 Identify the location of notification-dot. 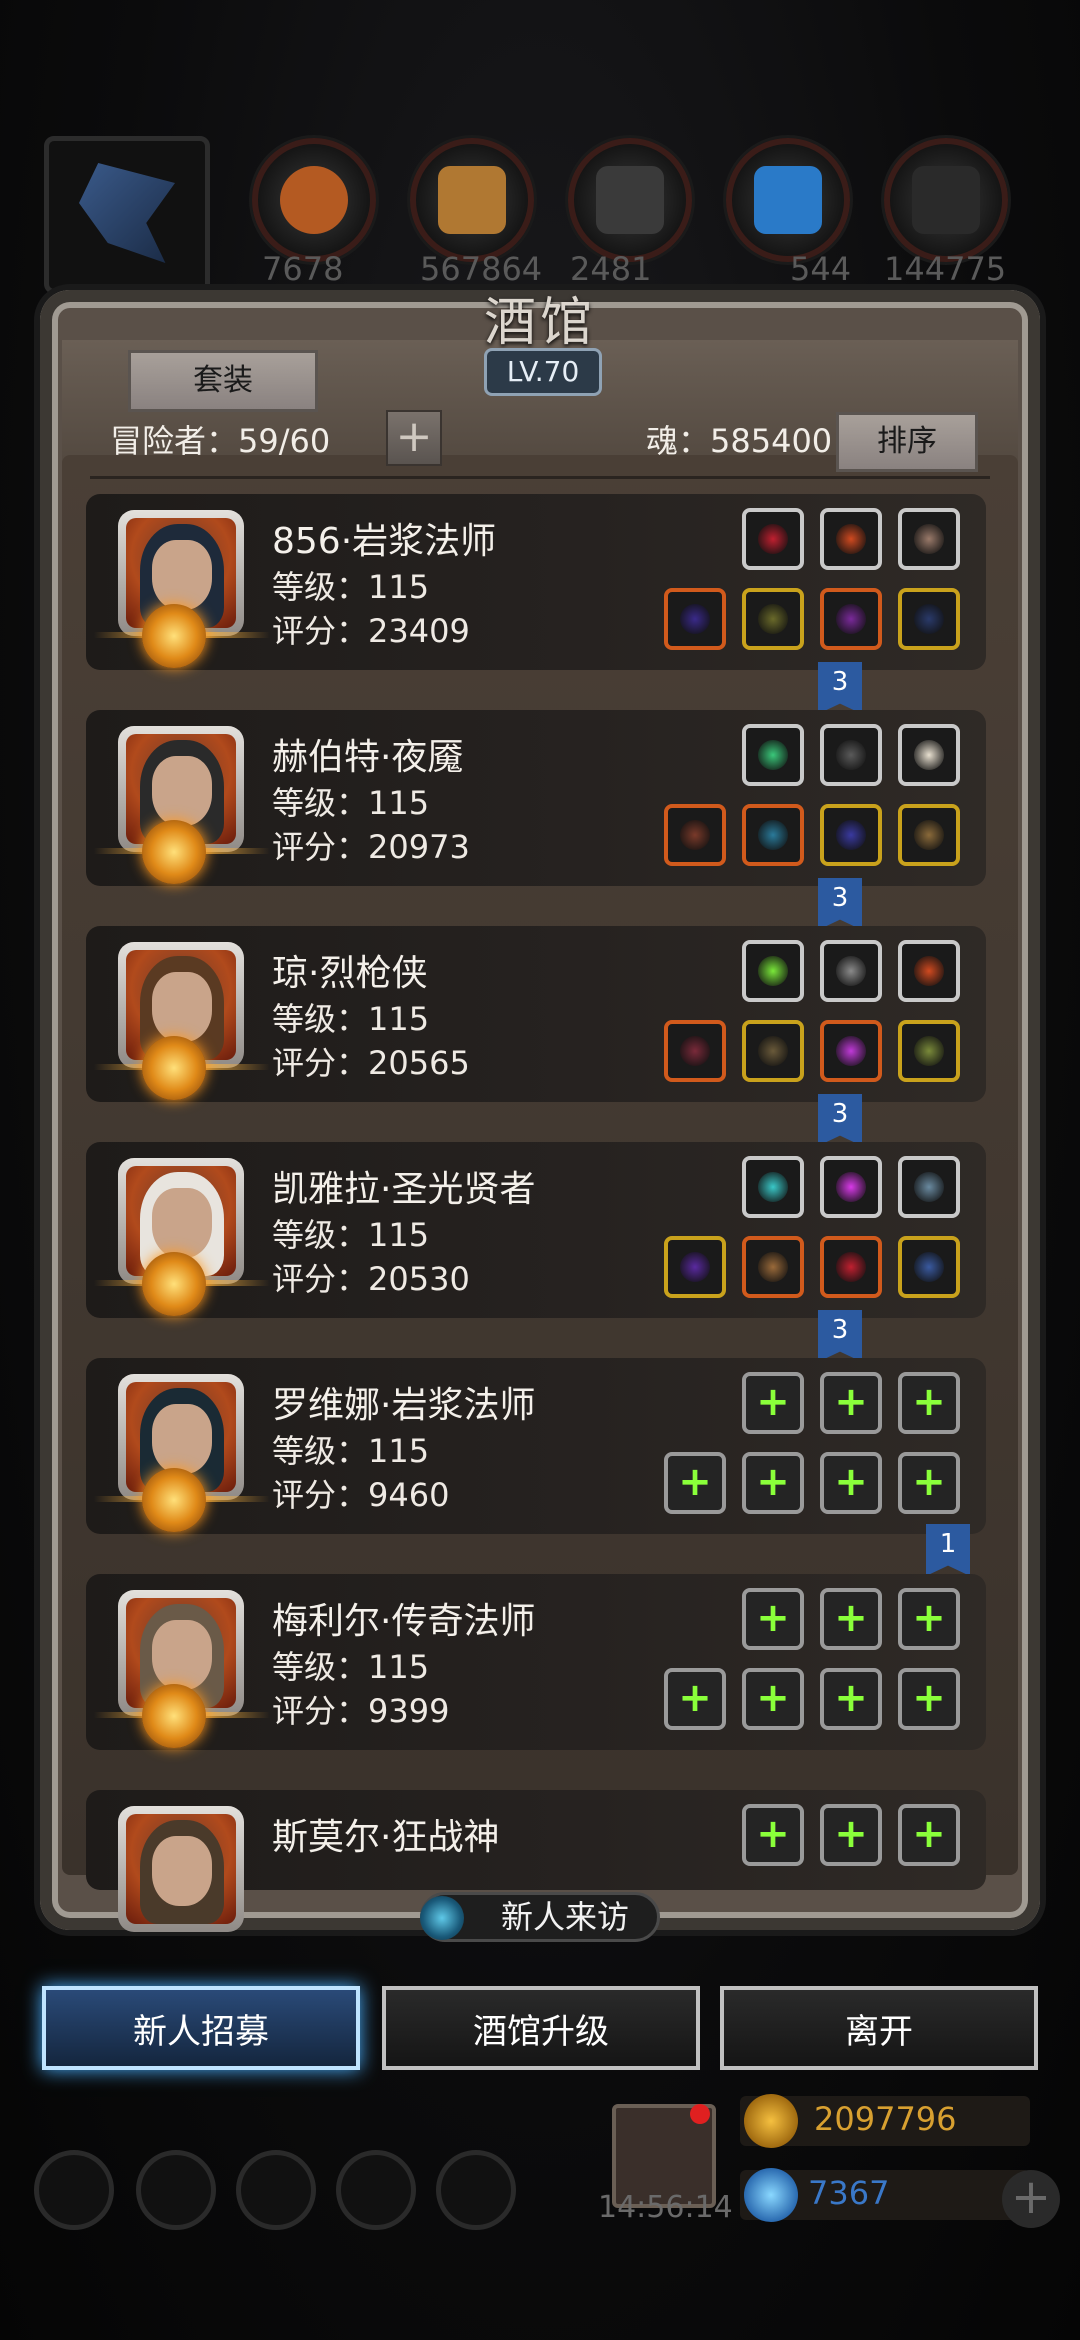
(700, 2114).